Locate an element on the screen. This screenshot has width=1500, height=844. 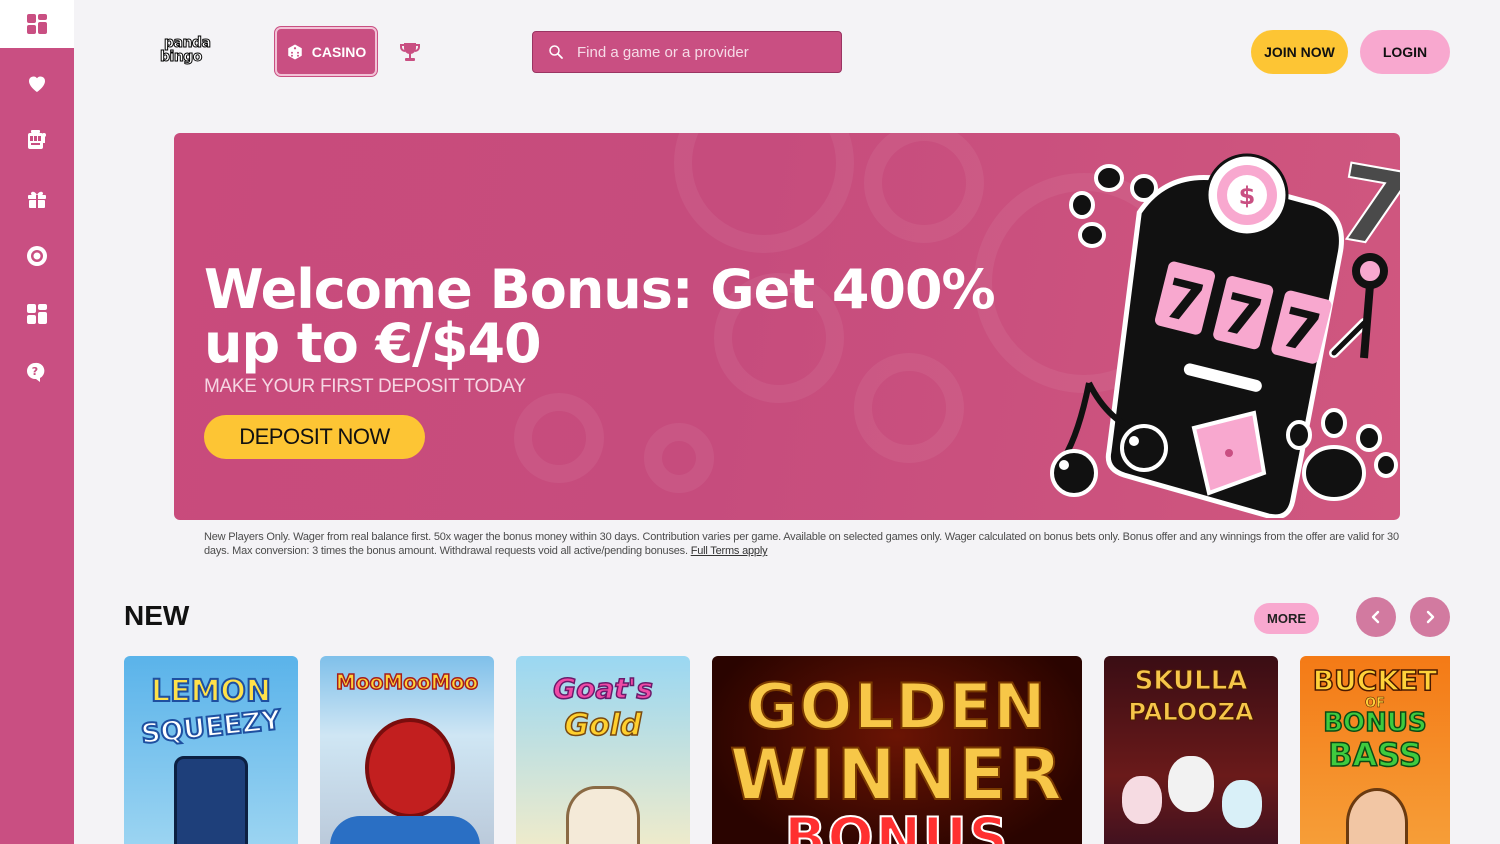
game-title: BASS is located at coordinates (1374, 755).